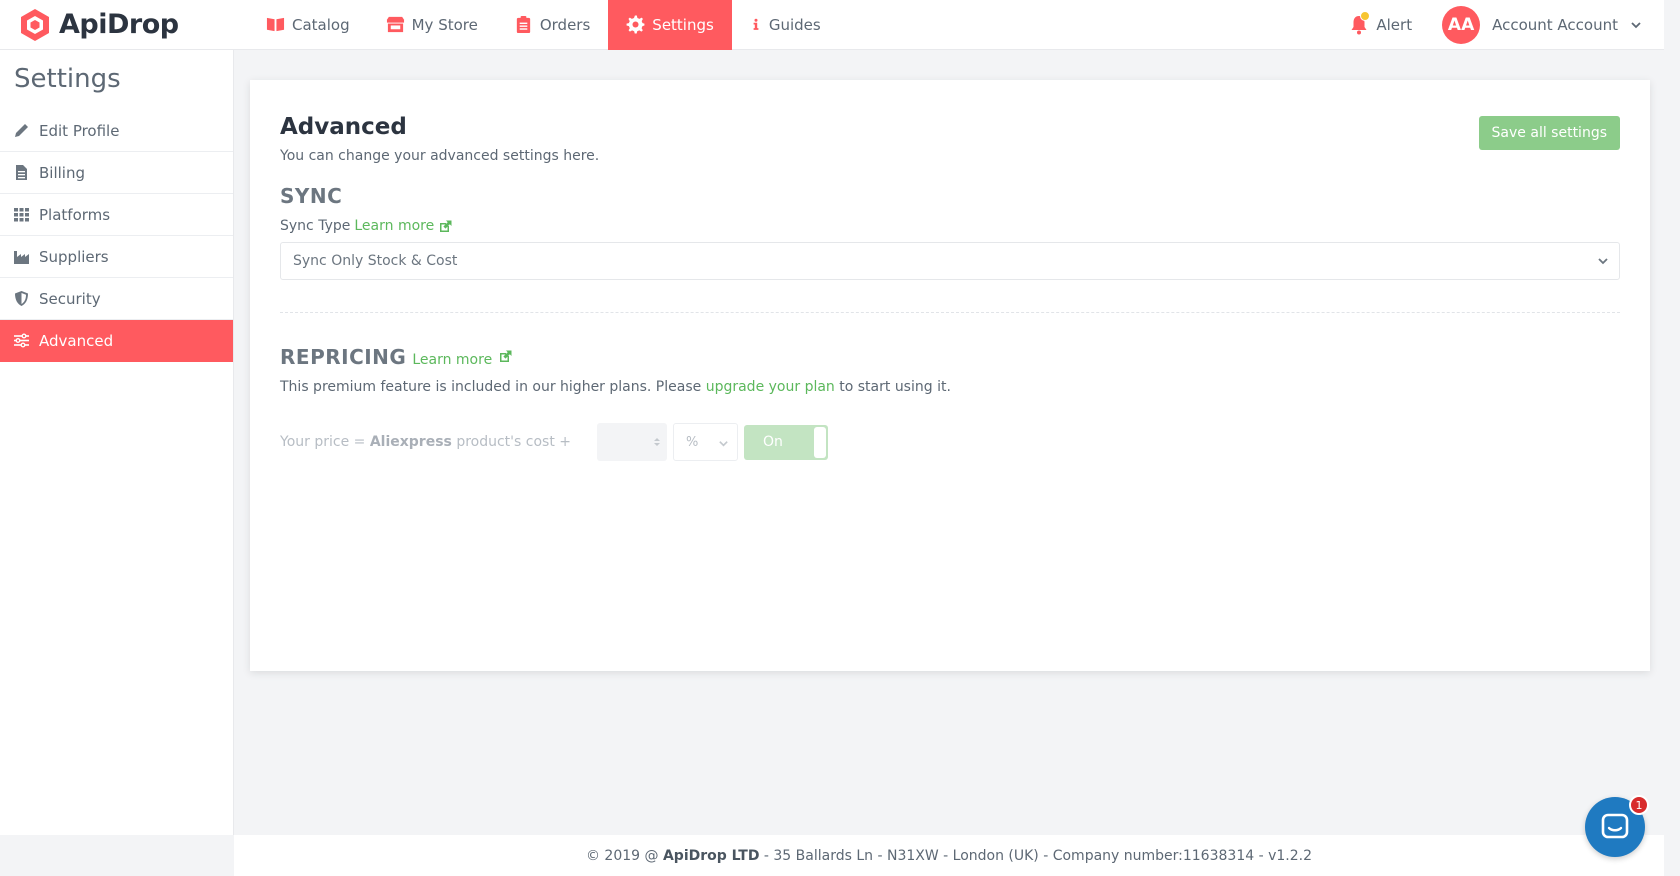  Describe the element at coordinates (895, 387) in the screenshot. I see `premium-suffix: to start using it.` at that location.